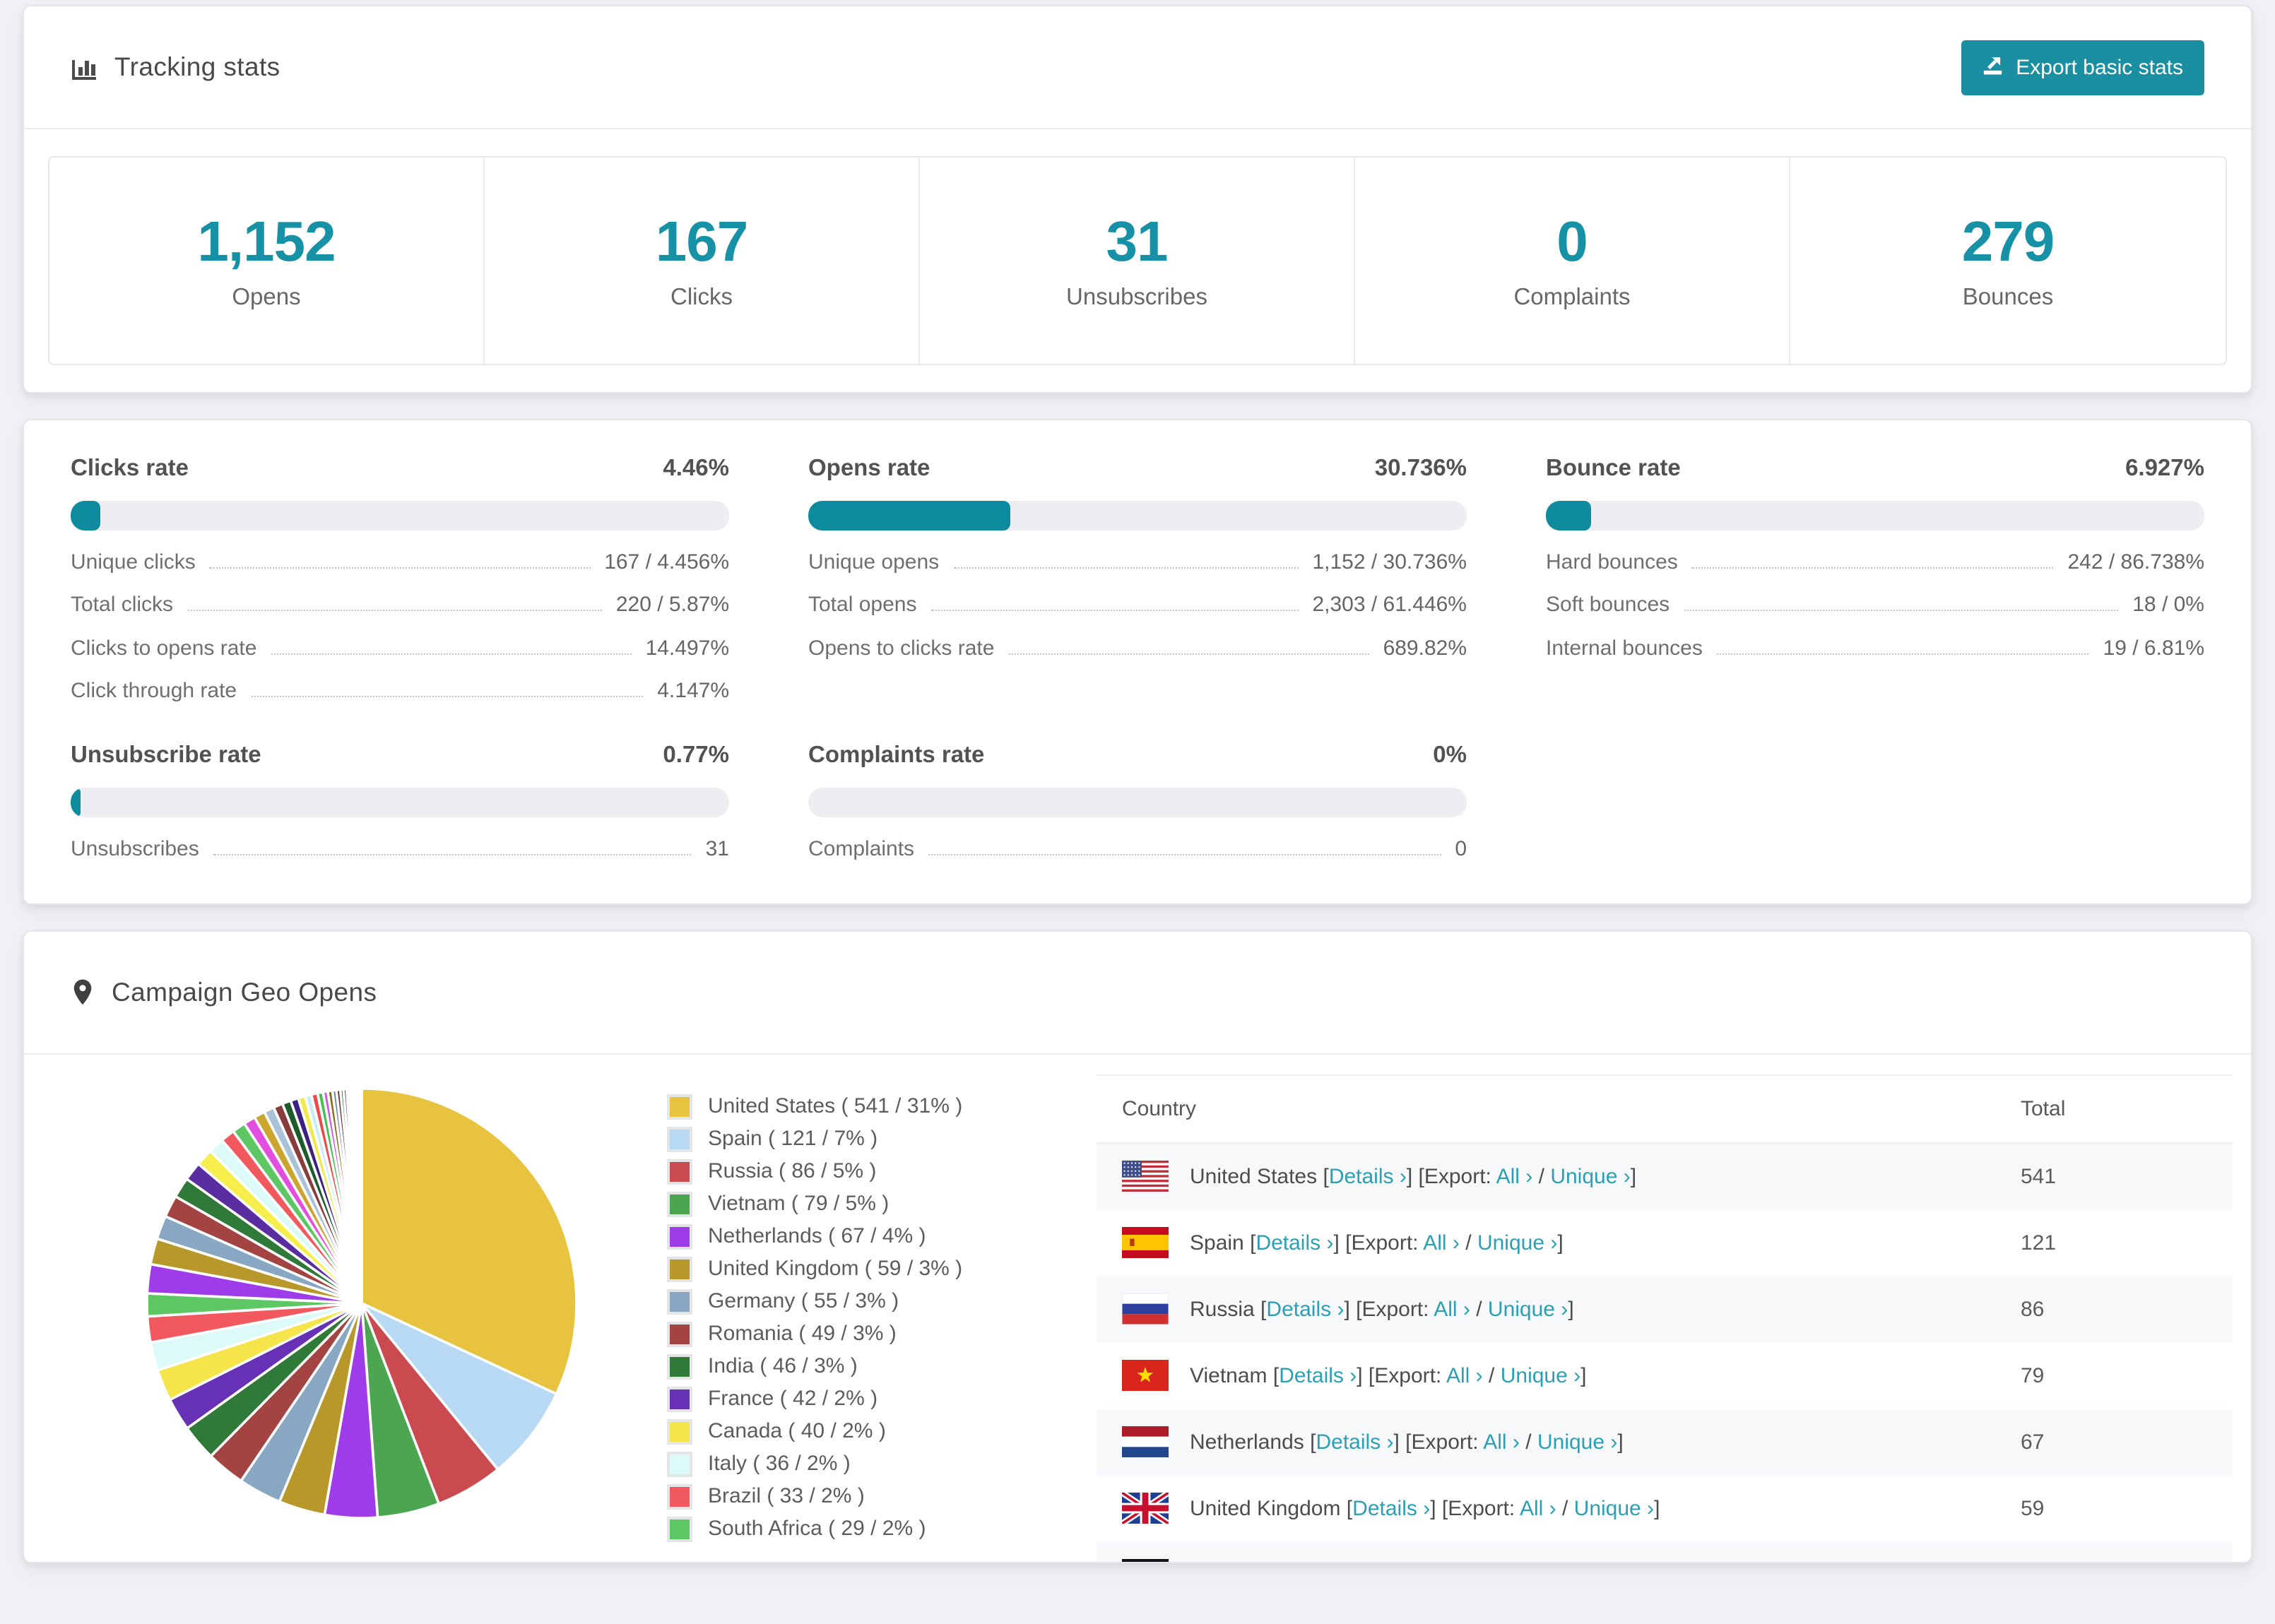 The image size is (2275, 1624). Describe the element at coordinates (400, 605) in the screenshot. I see `rate-row: Total clicks 220 / 5.87%` at that location.